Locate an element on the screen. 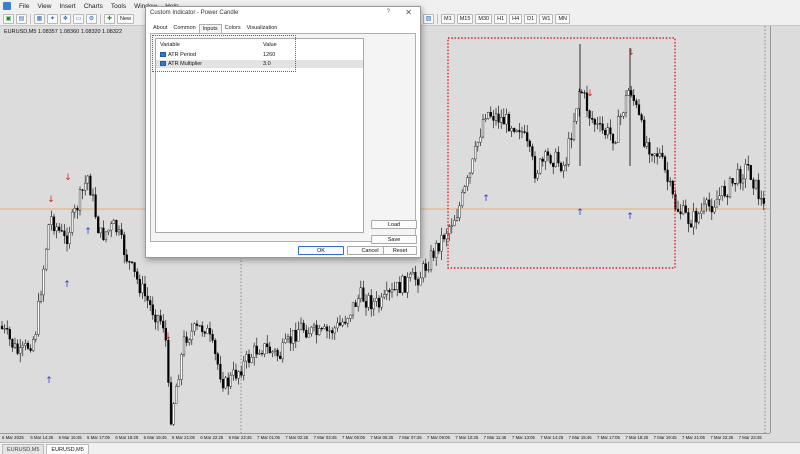 The width and height of the screenshot is (800, 454). time-label: 7 Mar 02:25 is located at coordinates (297, 437).